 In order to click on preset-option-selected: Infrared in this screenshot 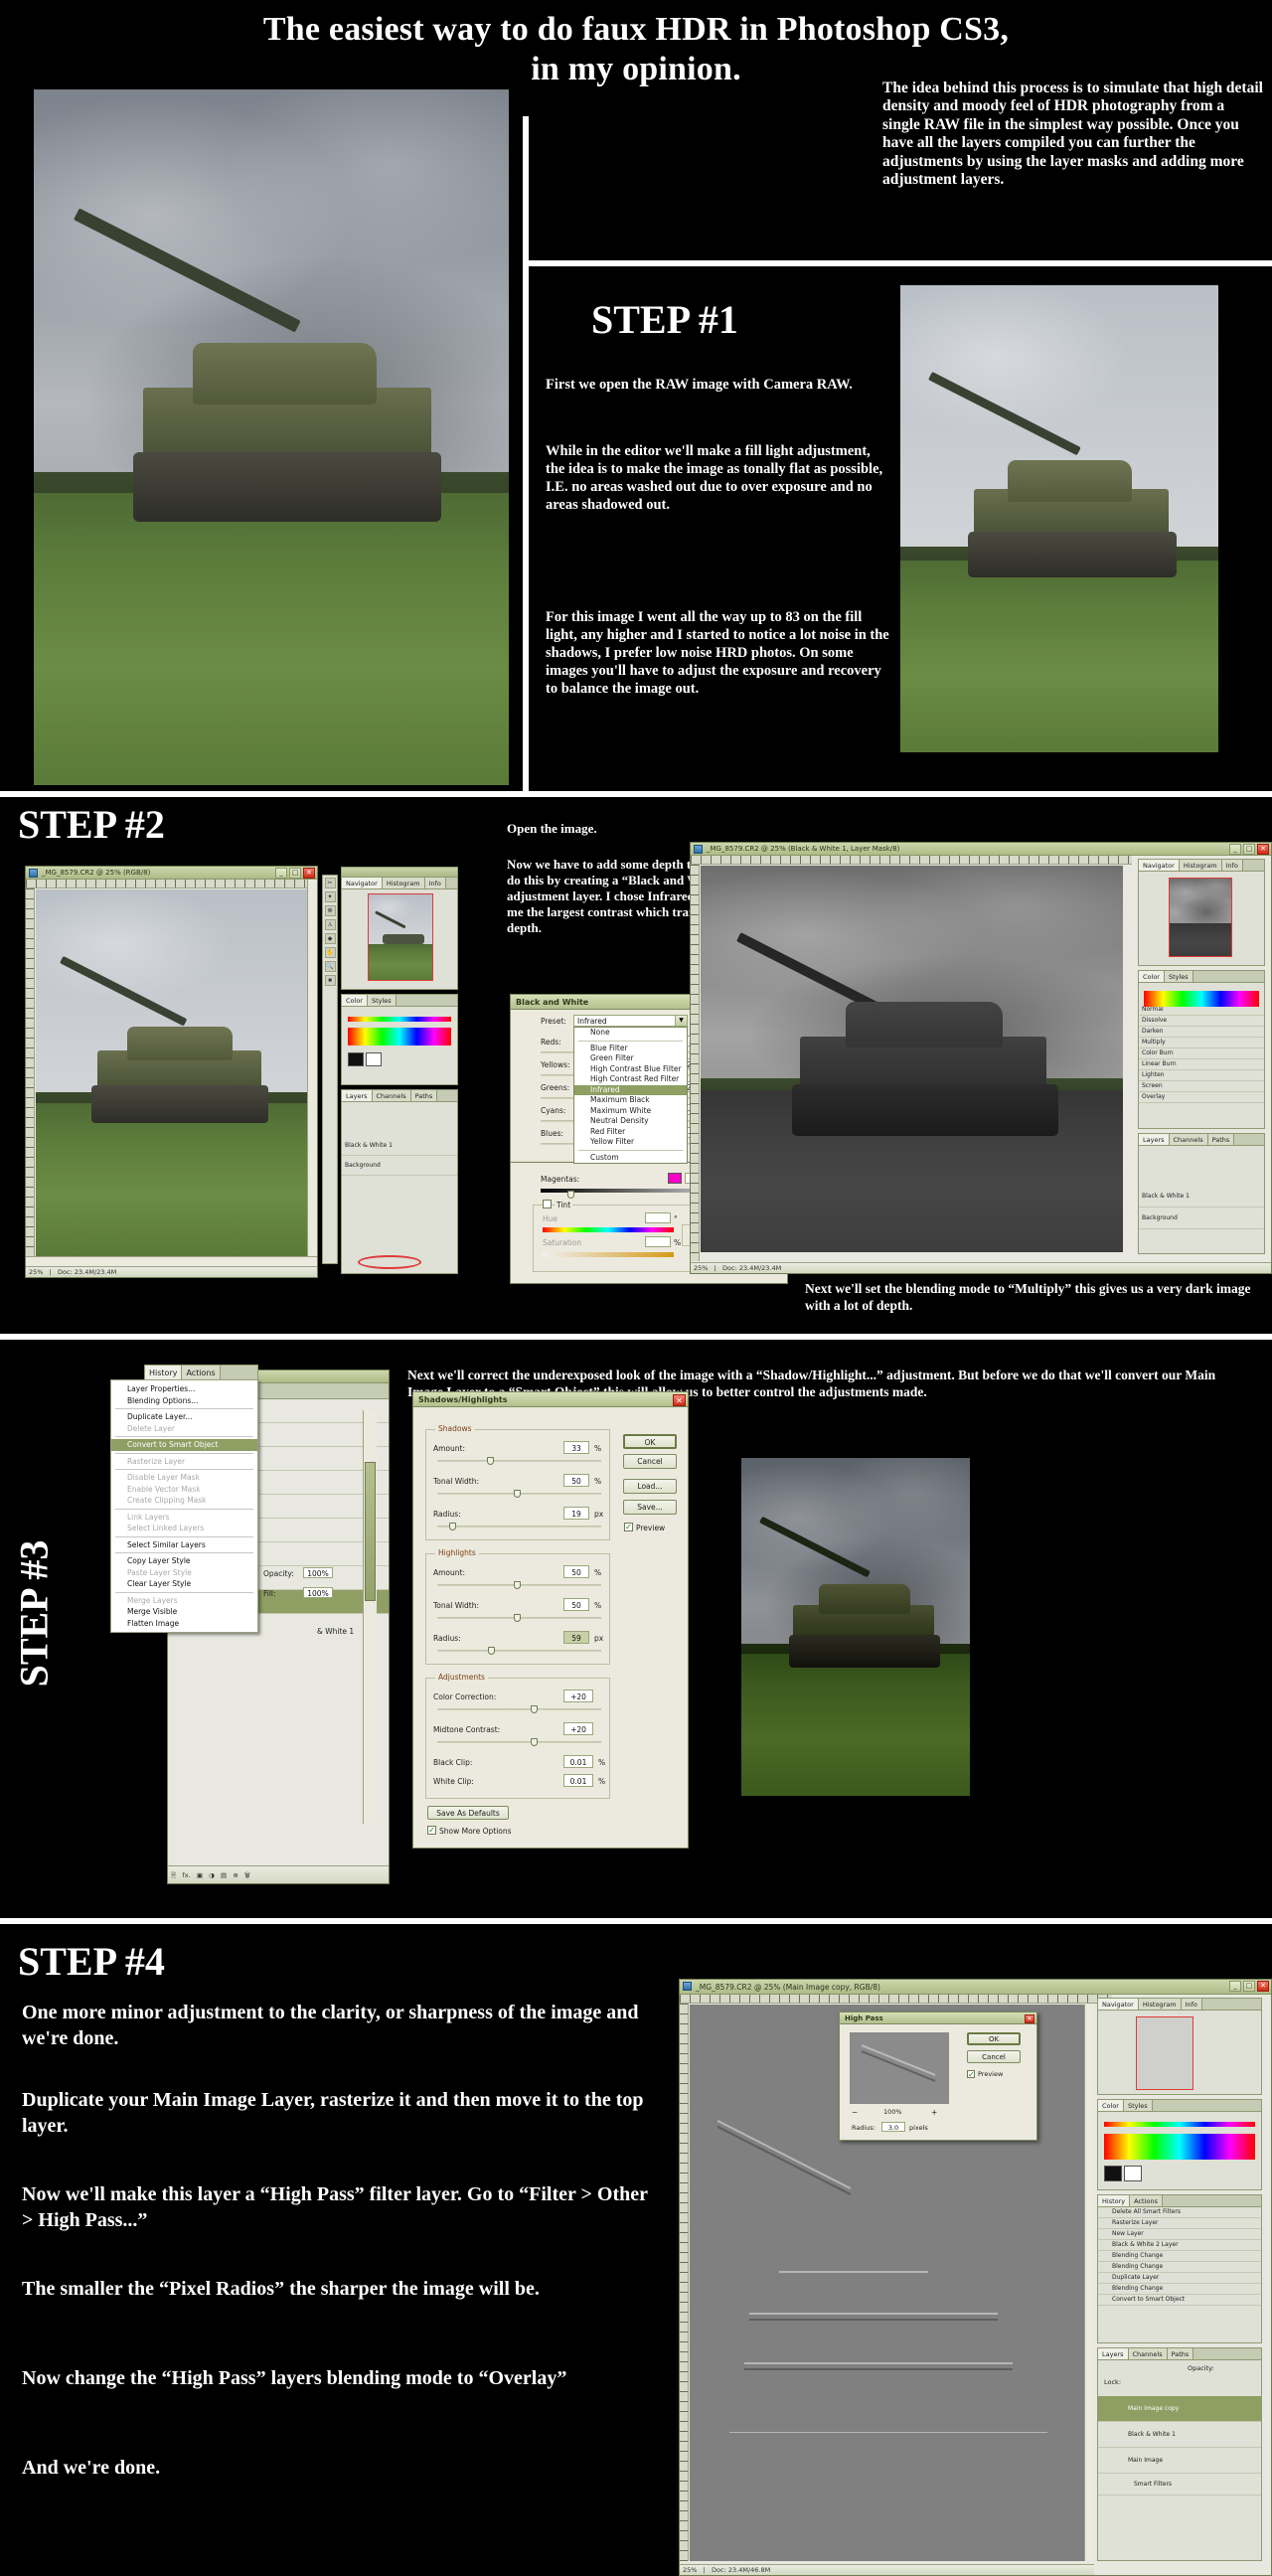, I will do `click(630, 1089)`.